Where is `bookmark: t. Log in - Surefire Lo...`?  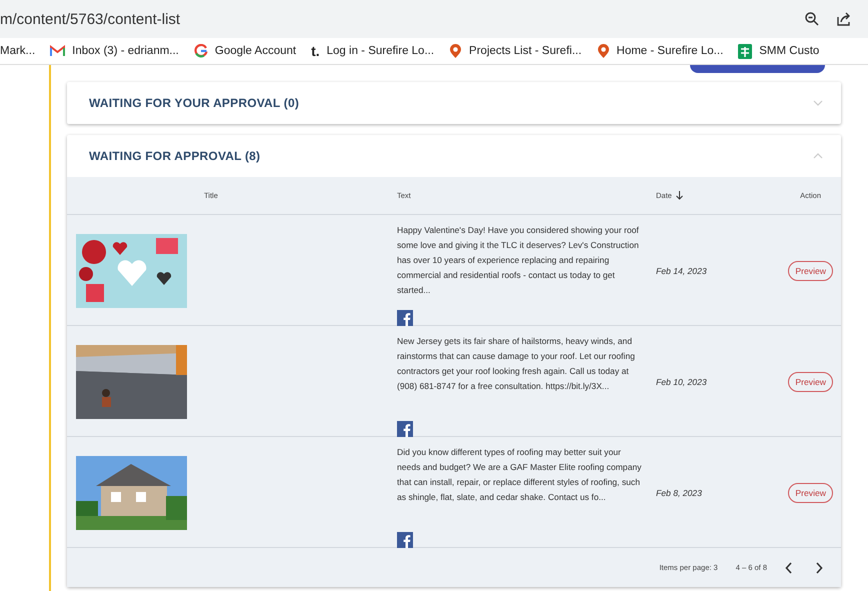
bookmark: t. Log in - Surefire Lo... is located at coordinates (380, 51).